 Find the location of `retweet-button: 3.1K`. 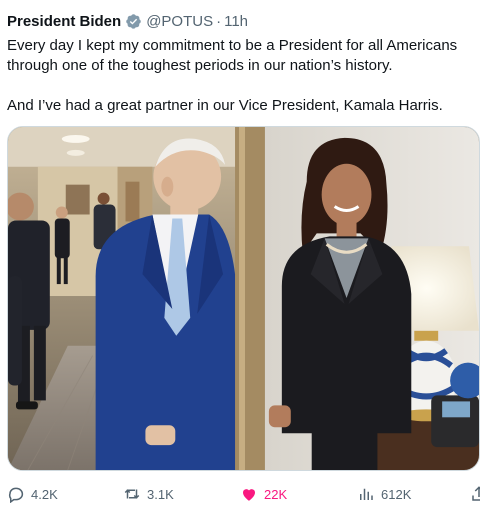

retweet-button: 3.1K is located at coordinates (148, 494).